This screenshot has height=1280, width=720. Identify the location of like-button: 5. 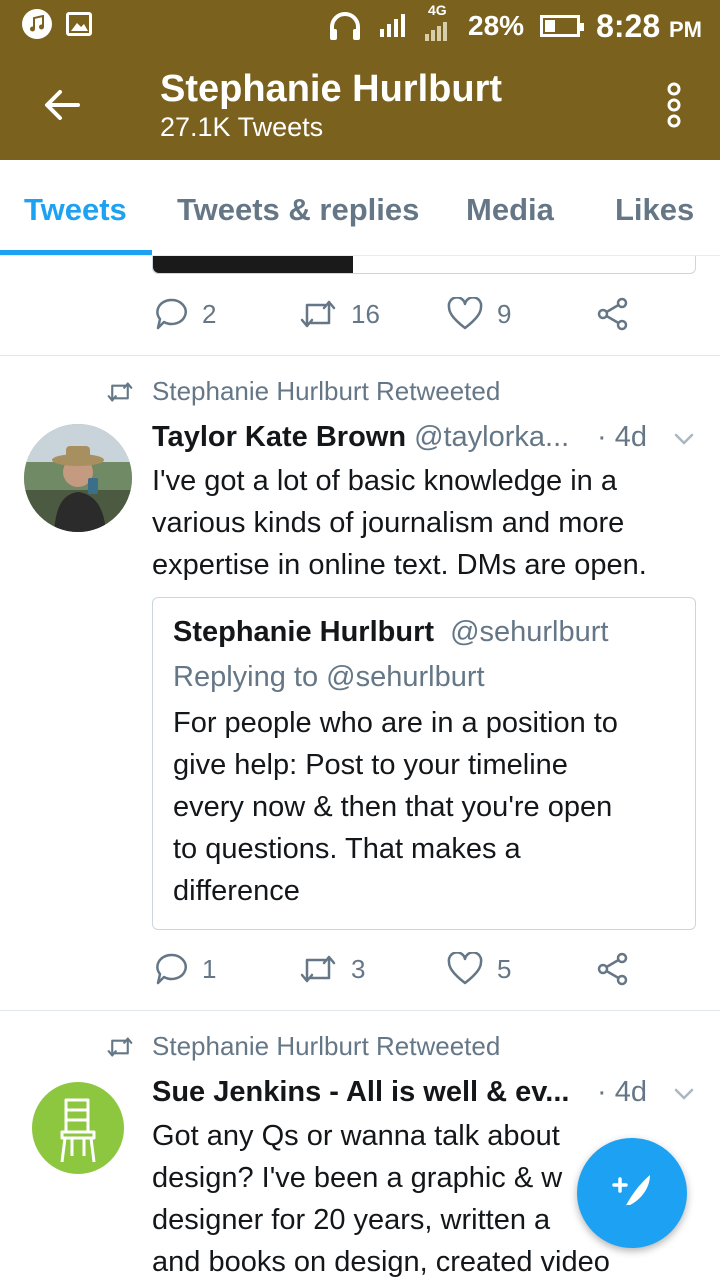
(479, 969).